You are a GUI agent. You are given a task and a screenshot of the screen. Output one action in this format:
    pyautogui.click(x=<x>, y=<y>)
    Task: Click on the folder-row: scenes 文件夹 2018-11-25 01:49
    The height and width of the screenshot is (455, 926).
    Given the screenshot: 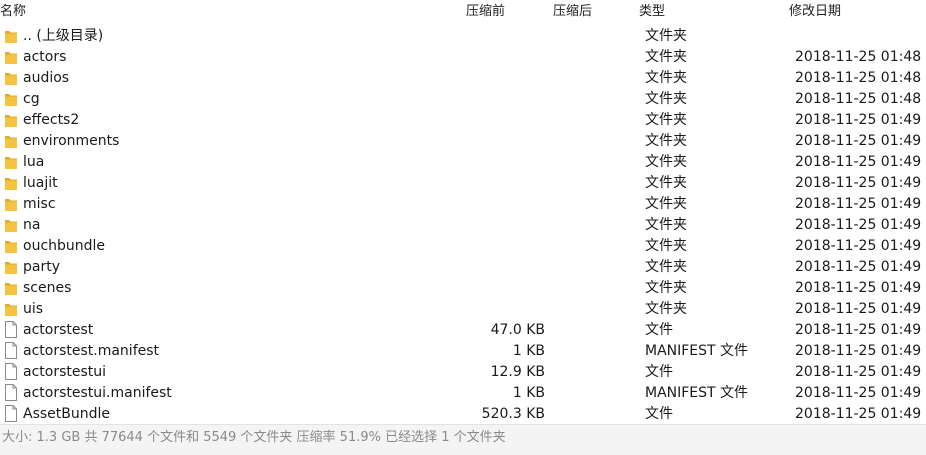 What is the action you would take?
    pyautogui.click(x=463, y=288)
    